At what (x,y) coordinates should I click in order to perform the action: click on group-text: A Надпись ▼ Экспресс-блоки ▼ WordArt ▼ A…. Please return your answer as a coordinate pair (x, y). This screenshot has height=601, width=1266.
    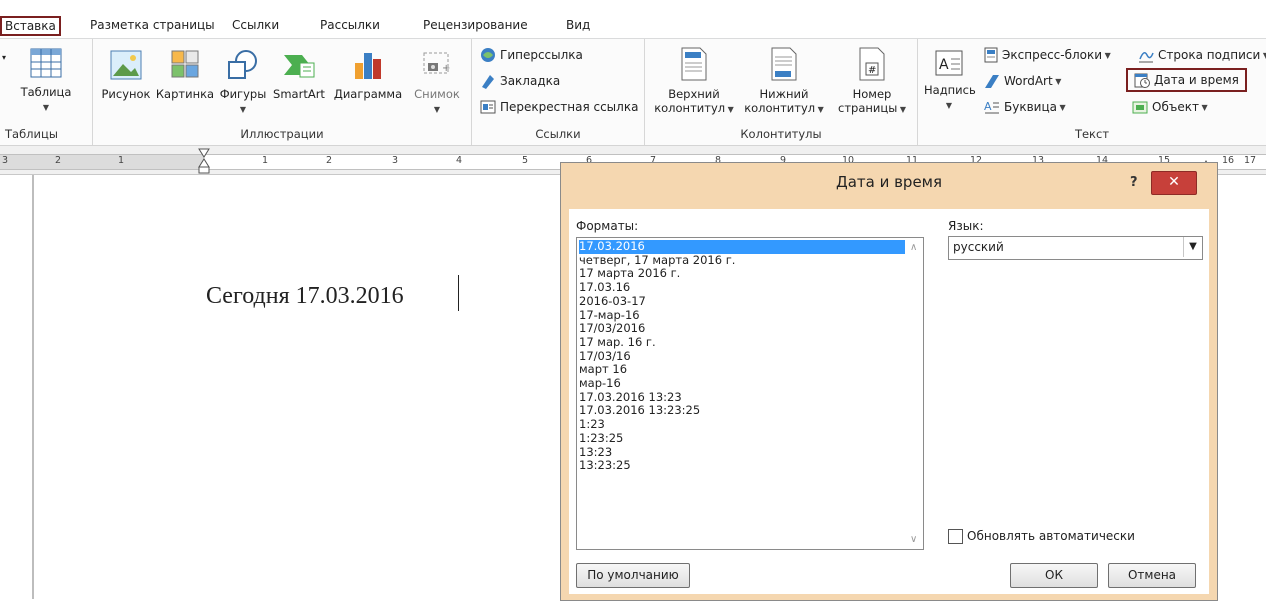
    Looking at the image, I should click on (1092, 92).